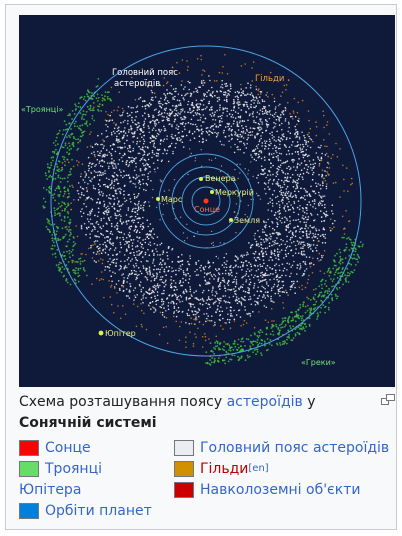 This screenshot has height=536, width=402. What do you see at coordinates (280, 490) in the screenshot?
I see `legend-link-neo: Навколоземні об'єкти` at bounding box center [280, 490].